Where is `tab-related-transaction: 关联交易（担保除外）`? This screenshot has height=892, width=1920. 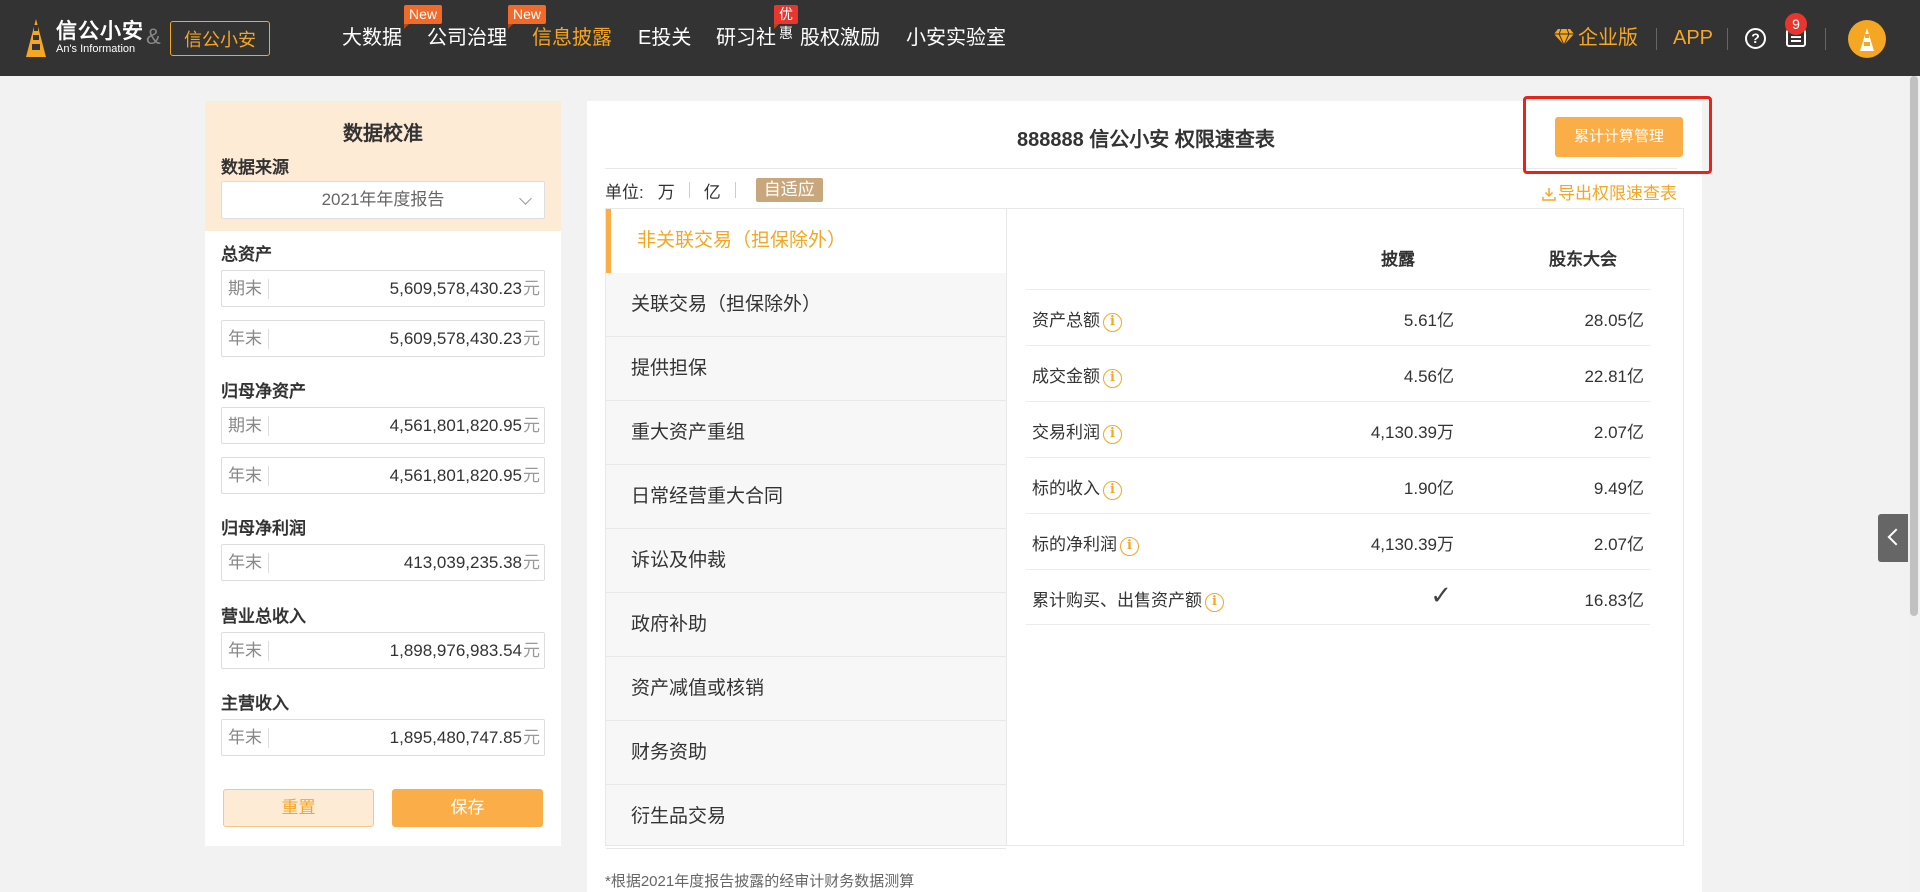
tab-related-transaction: 关联交易（担保除外） is located at coordinates (806, 305).